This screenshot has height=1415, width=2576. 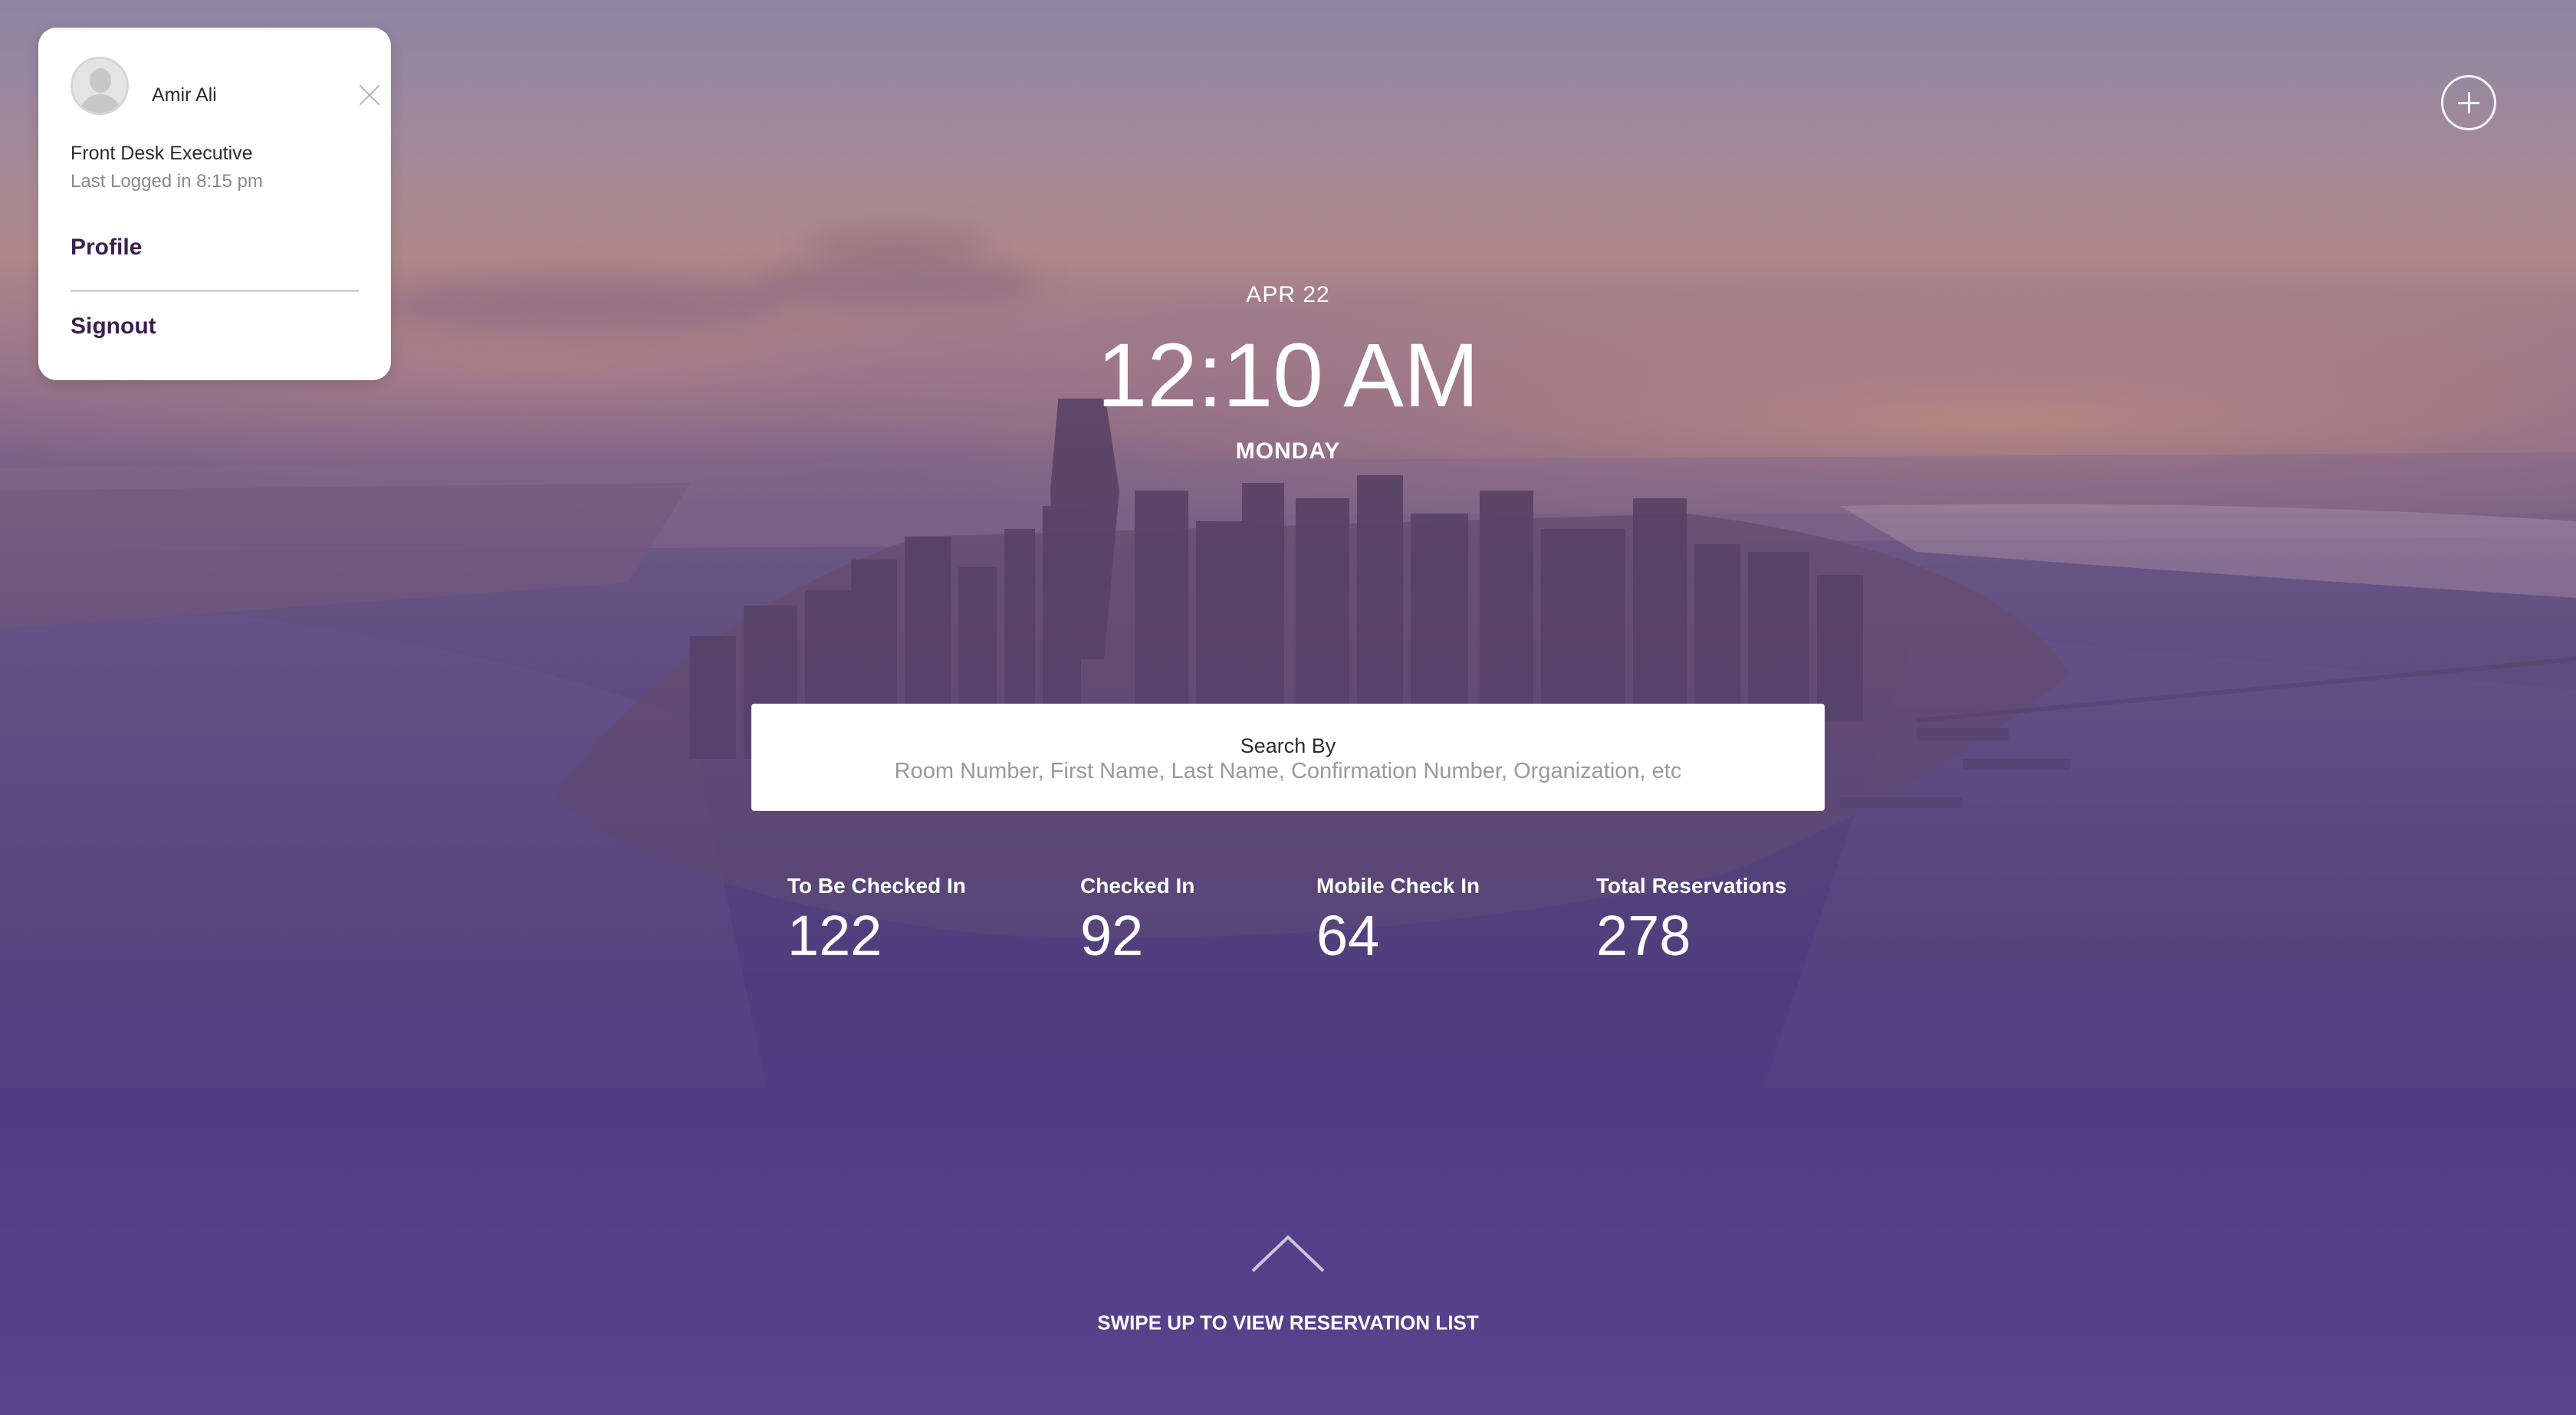 I want to click on stat-value: 92, so click(x=1112, y=935).